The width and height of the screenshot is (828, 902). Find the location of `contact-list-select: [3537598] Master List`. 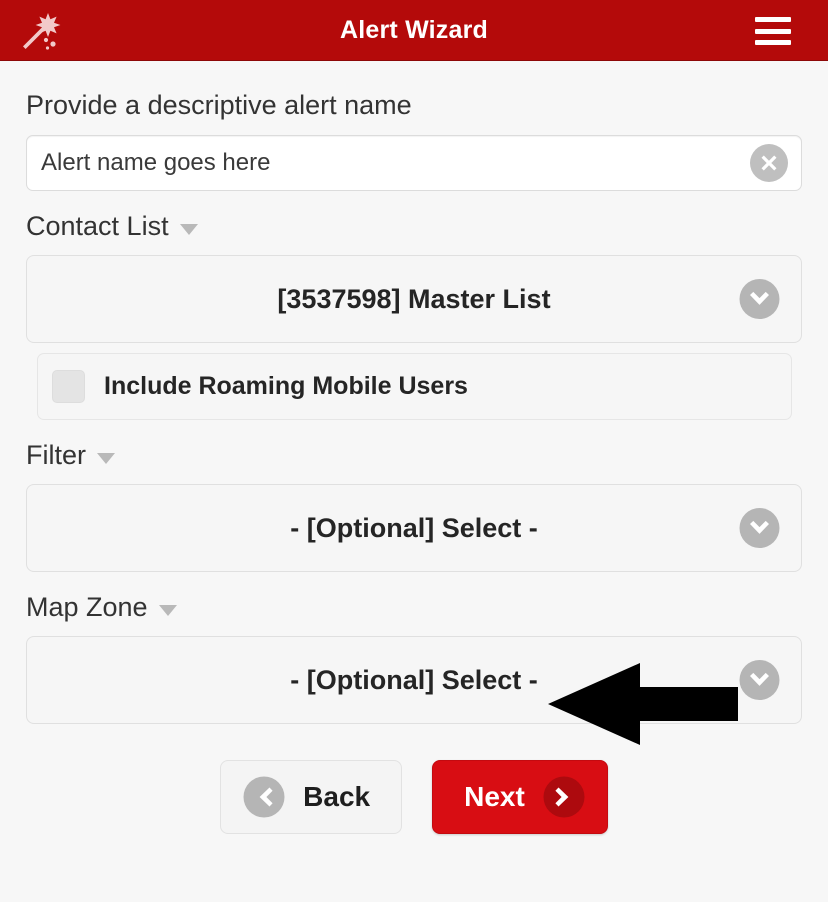

contact-list-select: [3537598] Master List is located at coordinates (414, 299).